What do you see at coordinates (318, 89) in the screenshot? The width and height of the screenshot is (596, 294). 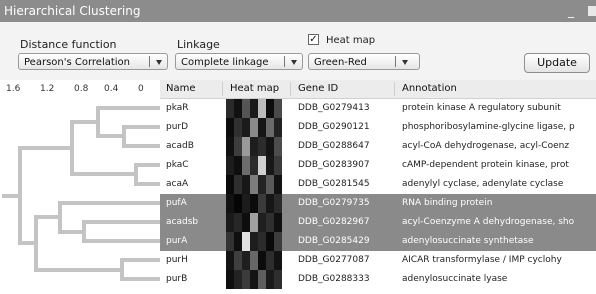 I see `column-header-gene-id: Gene ID` at bounding box center [318, 89].